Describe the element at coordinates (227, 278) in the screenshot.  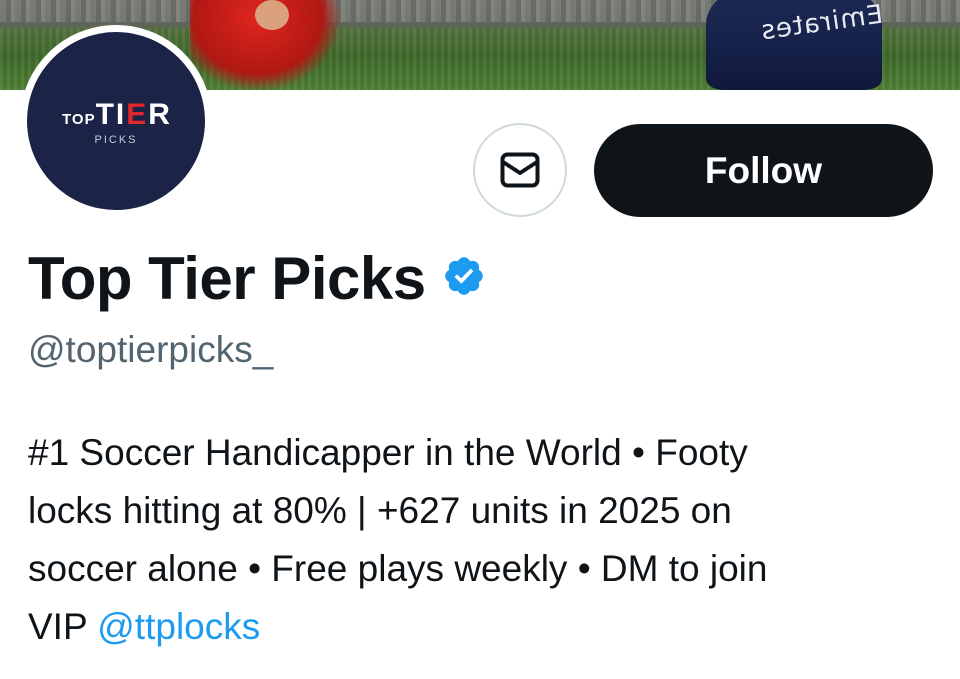
I see `display-name: Top Tier Picks` at that location.